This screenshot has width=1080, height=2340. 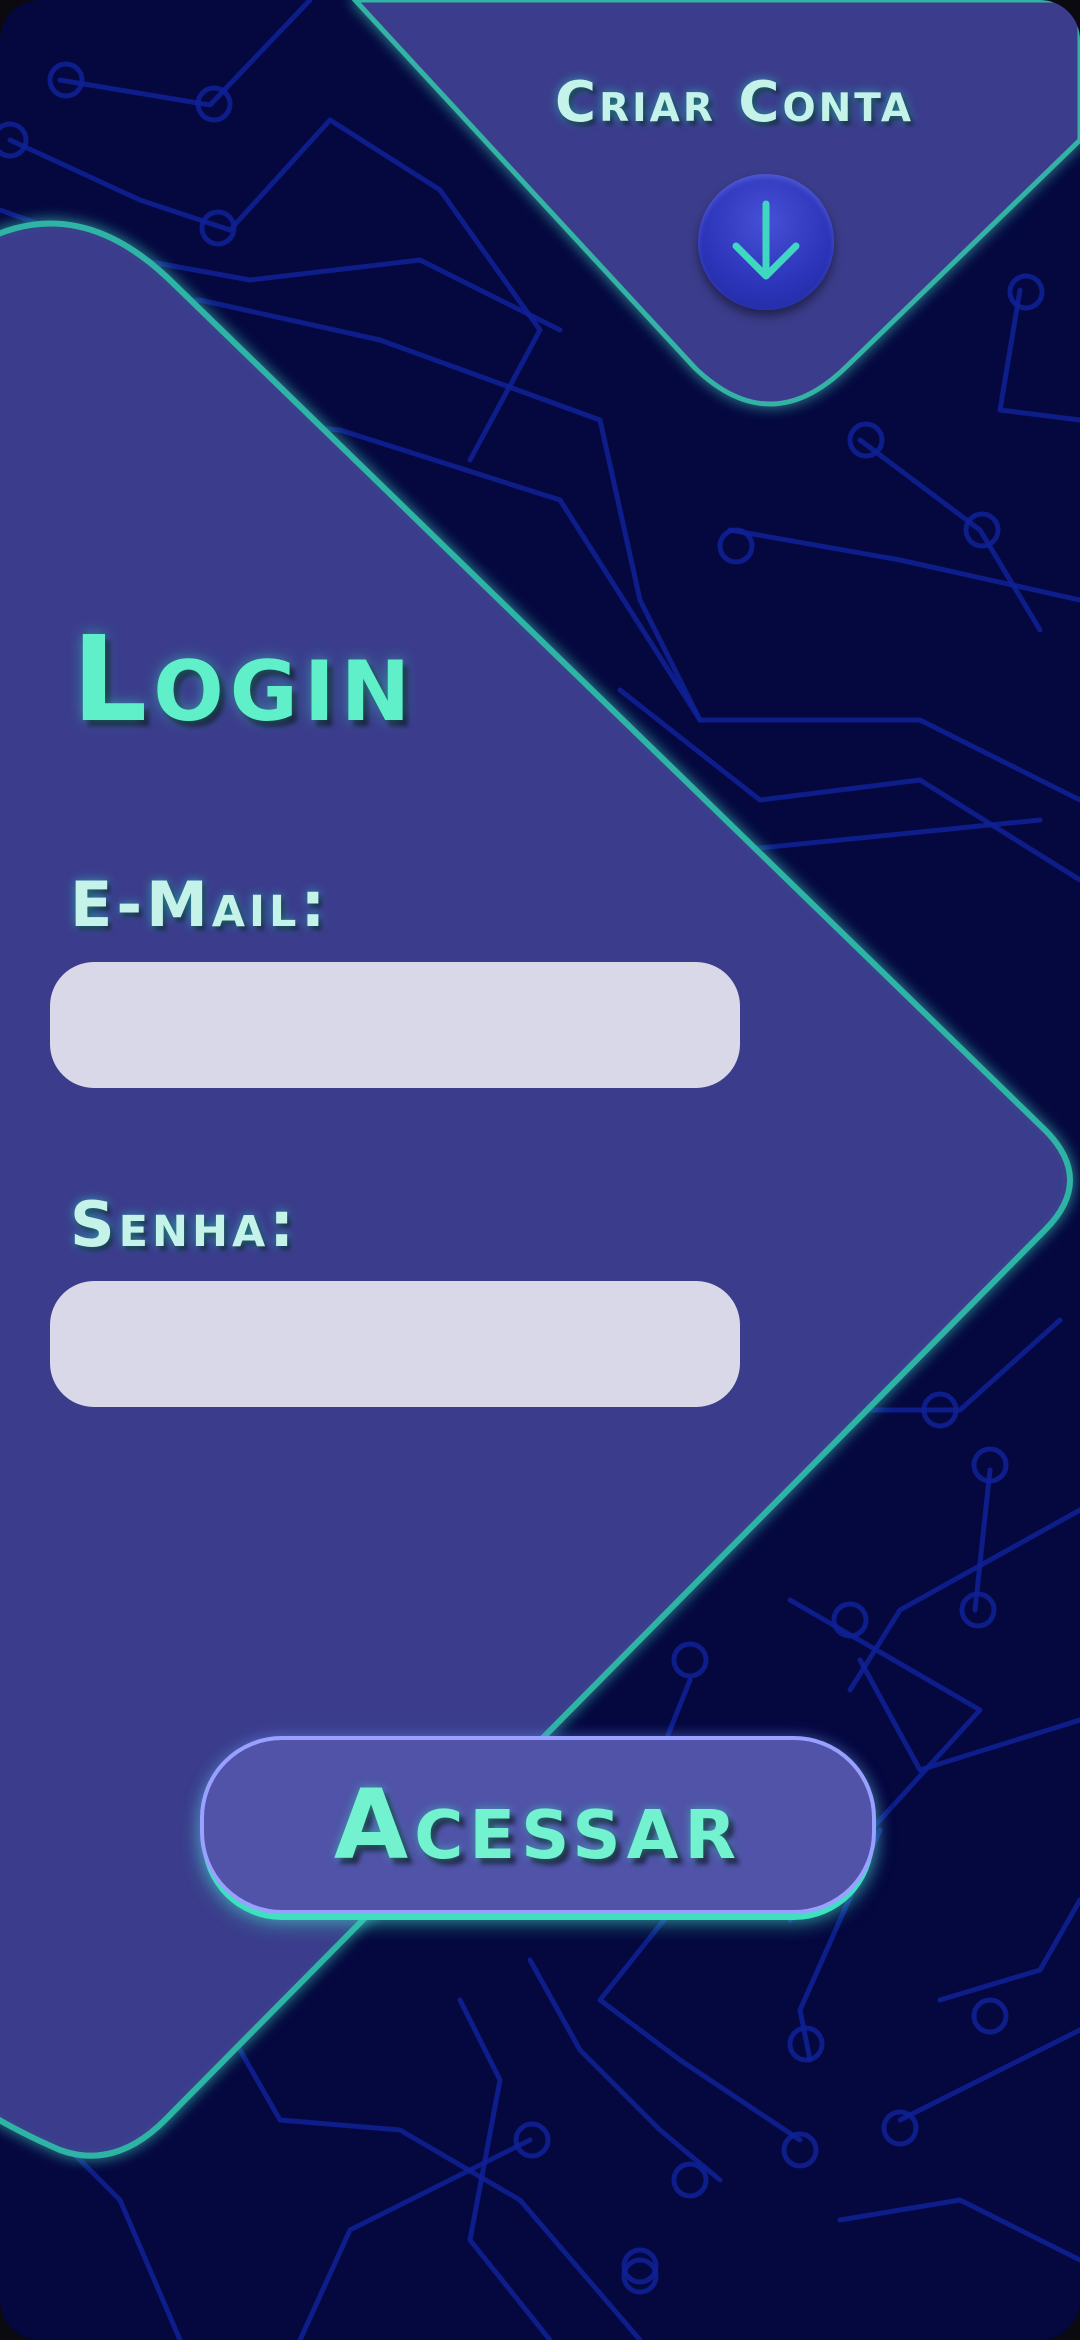 I want to click on create-account-label: Criar Conta, so click(x=734, y=102).